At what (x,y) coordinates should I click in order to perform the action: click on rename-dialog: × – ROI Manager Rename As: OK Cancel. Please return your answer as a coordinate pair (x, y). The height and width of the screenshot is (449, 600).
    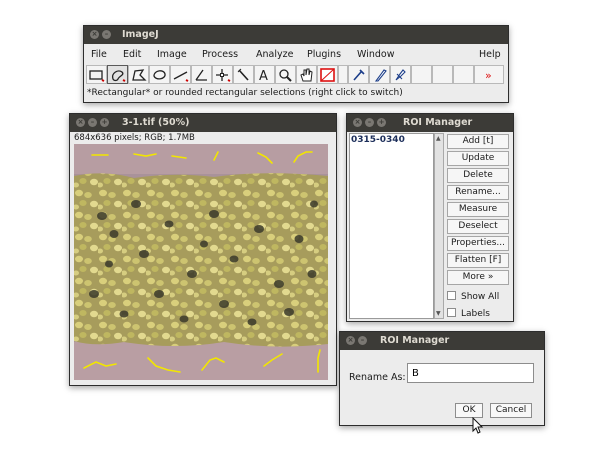
    Looking at the image, I should click on (442, 378).